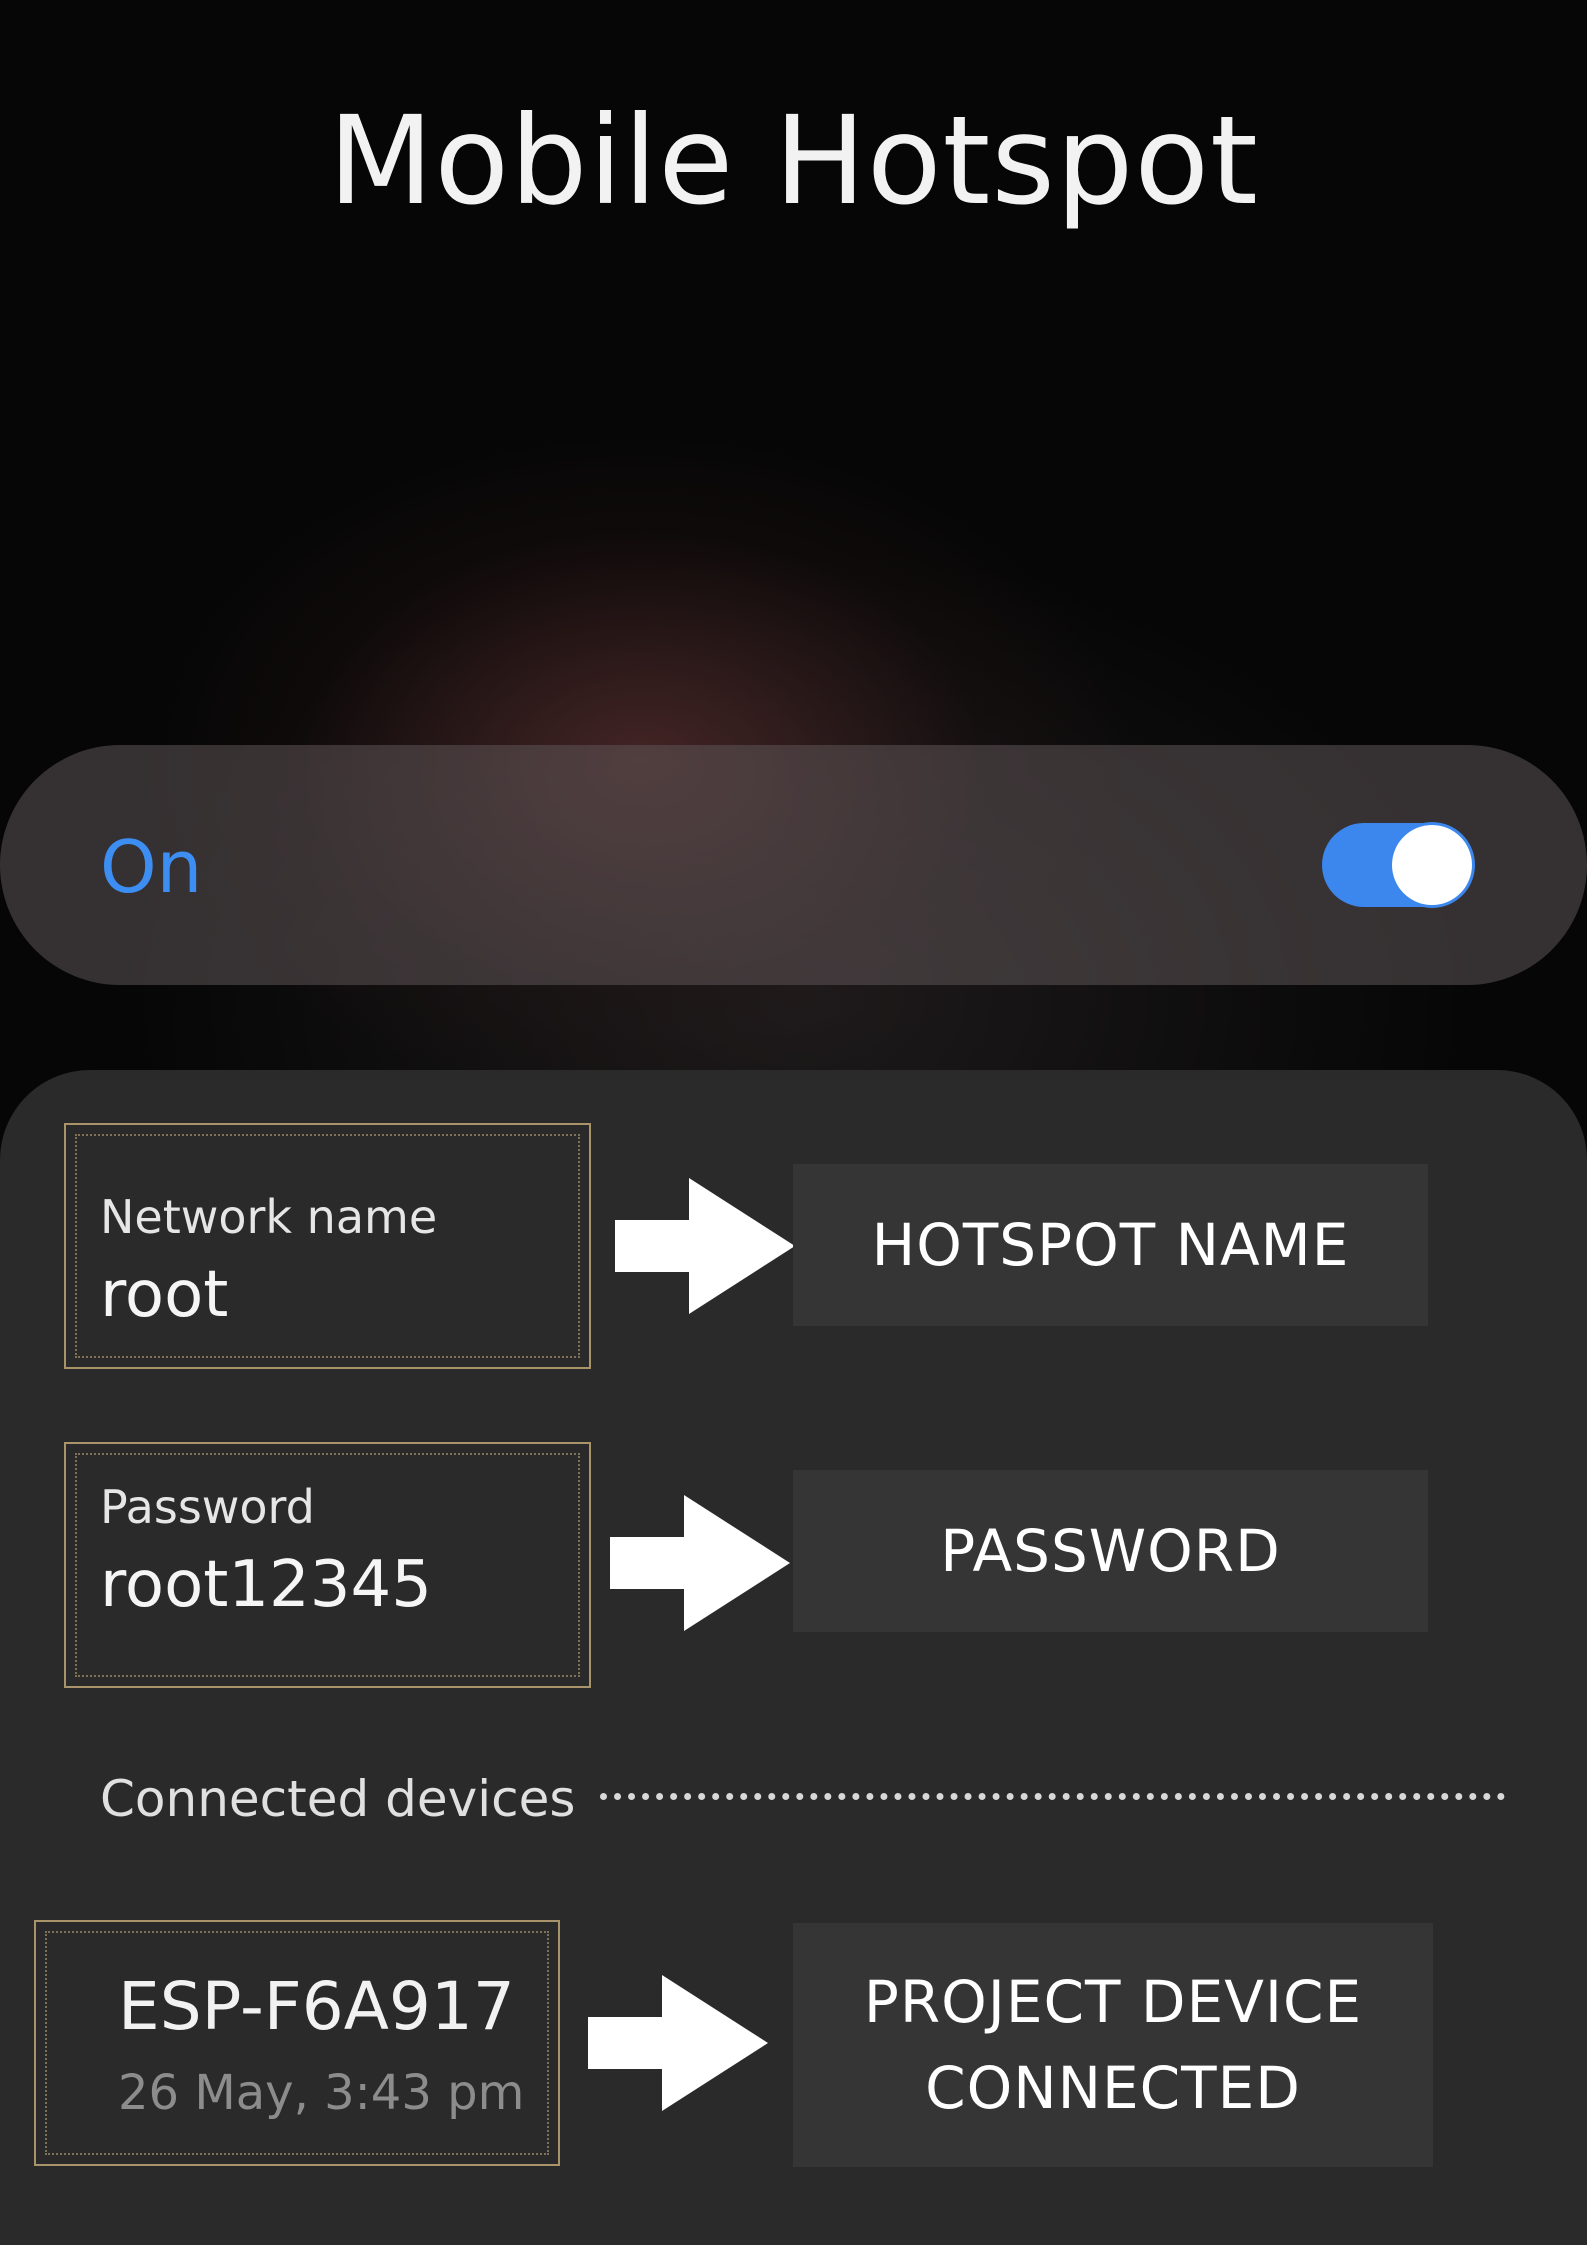  Describe the element at coordinates (338, 1799) in the screenshot. I see `connected-devices-heading: Connected devices` at that location.